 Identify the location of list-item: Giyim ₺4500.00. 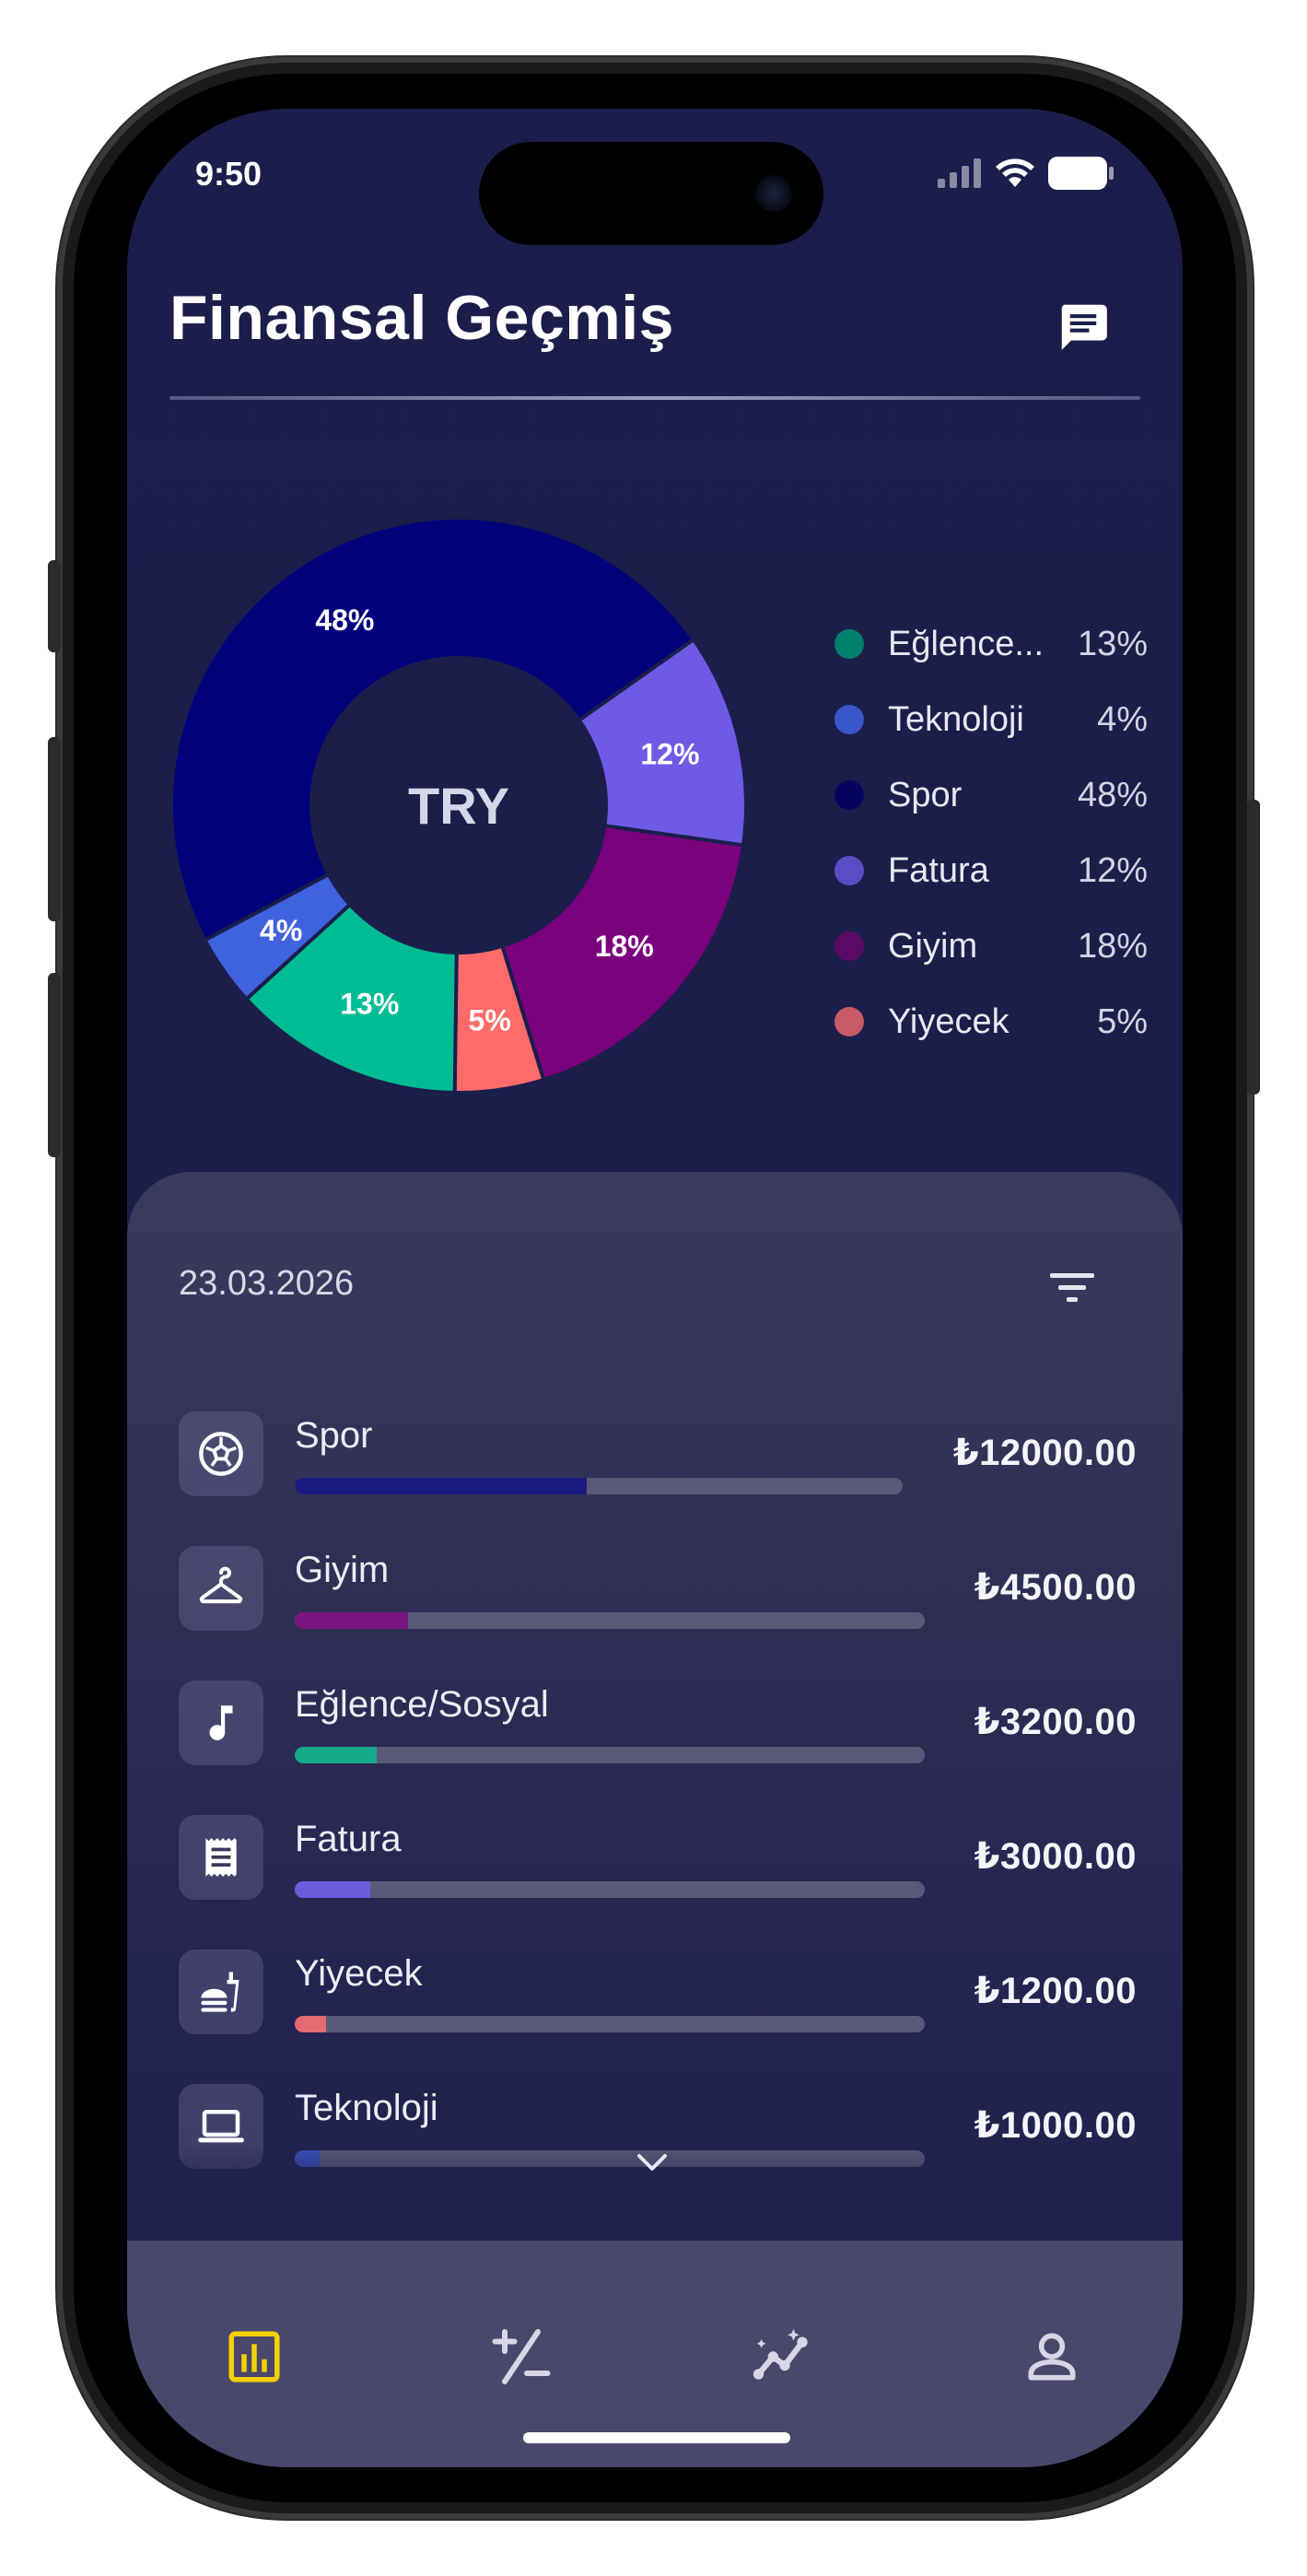
(658, 1613).